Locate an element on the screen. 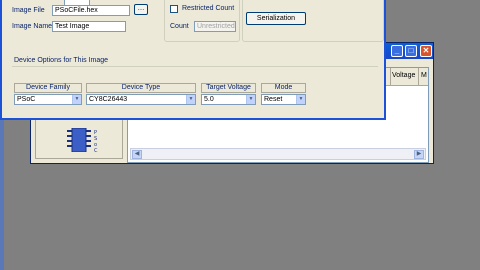  scroll-right-icon: ▶ is located at coordinates (419, 154).